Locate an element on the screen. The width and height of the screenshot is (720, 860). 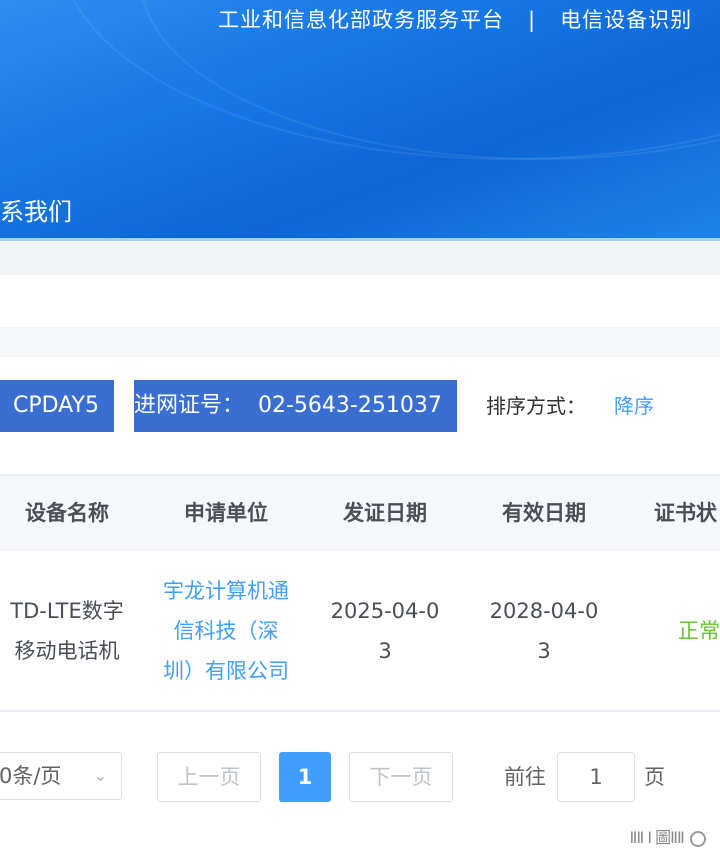
column-header-applicant: 申请单位 is located at coordinates (226, 513).